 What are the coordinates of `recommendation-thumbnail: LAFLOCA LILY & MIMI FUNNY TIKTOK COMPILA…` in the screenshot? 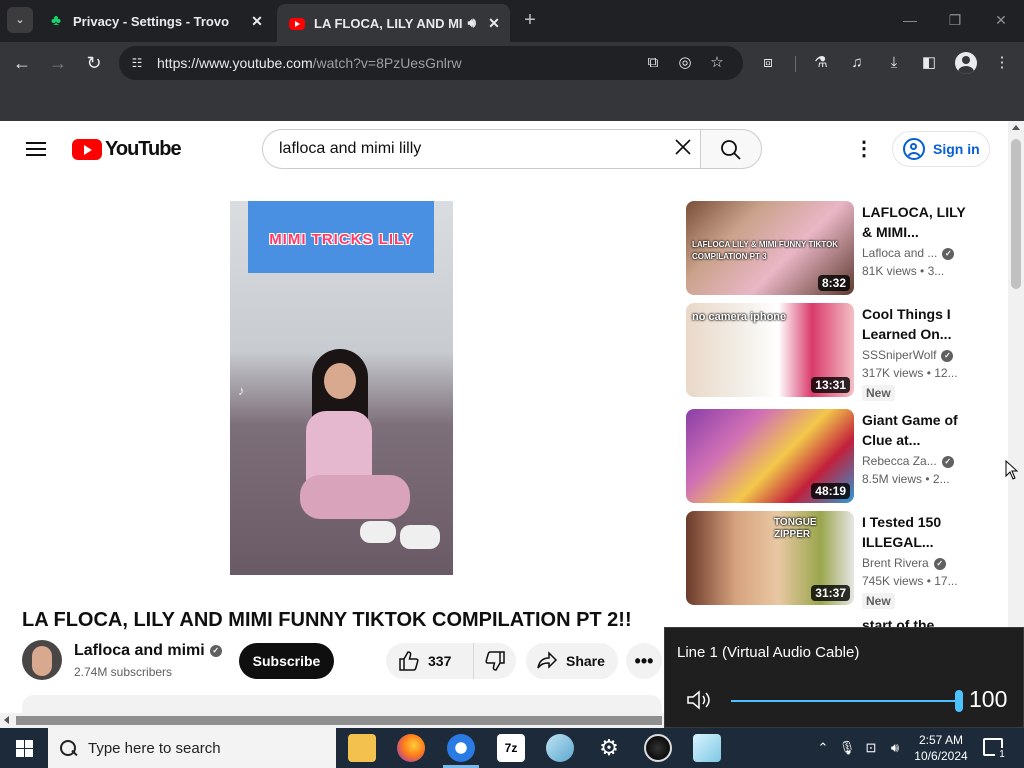 It's located at (770, 248).